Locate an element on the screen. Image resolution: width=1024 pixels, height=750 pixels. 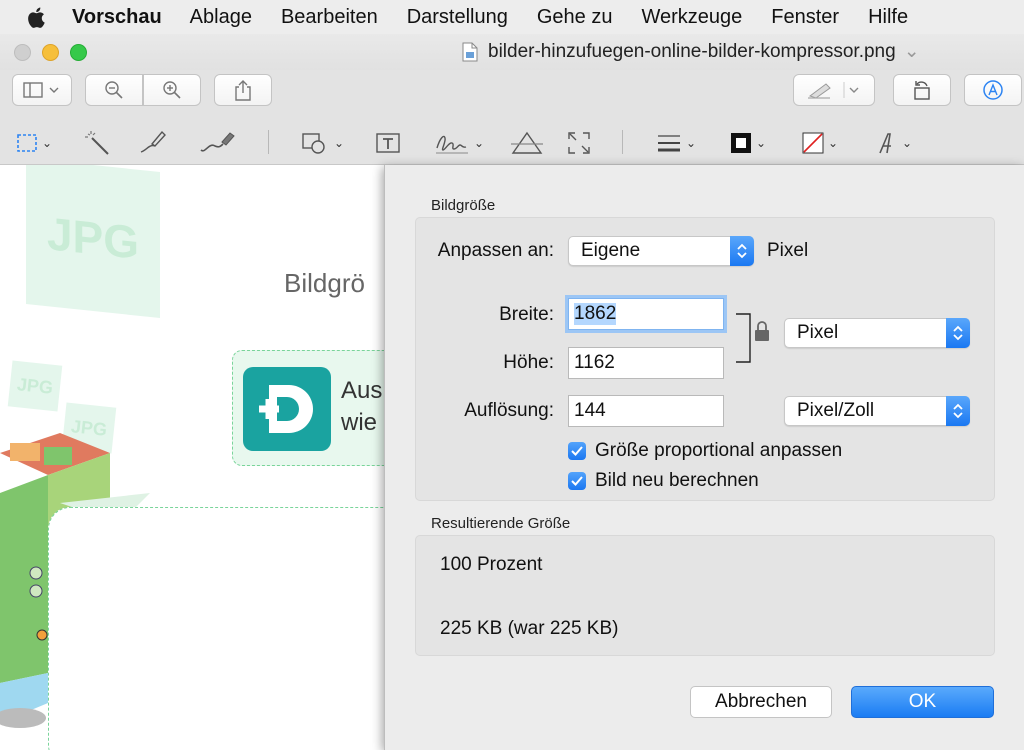
line-style-tool: ⌄ is located at coordinates (676, 143).